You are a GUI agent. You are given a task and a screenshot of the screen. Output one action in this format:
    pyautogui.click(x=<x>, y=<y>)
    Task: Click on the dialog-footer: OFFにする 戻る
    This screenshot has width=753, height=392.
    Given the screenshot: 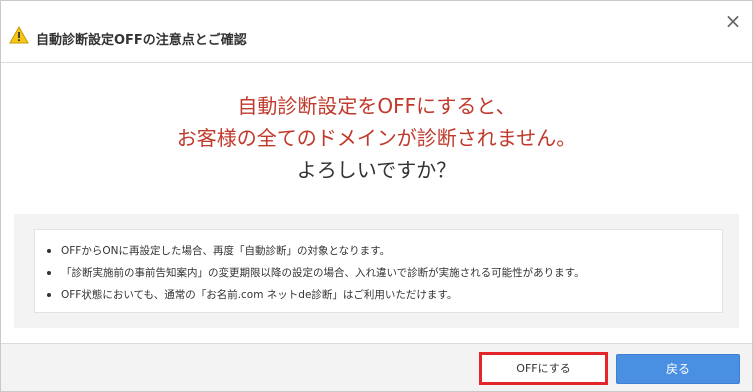 What is the action you would take?
    pyautogui.click(x=376, y=367)
    